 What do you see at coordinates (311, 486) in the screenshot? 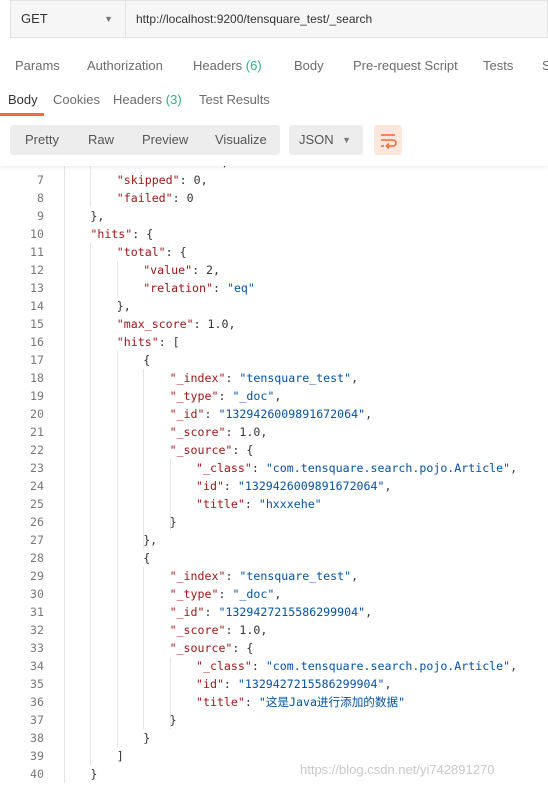
I see `json-string: "1329426009891672064"` at bounding box center [311, 486].